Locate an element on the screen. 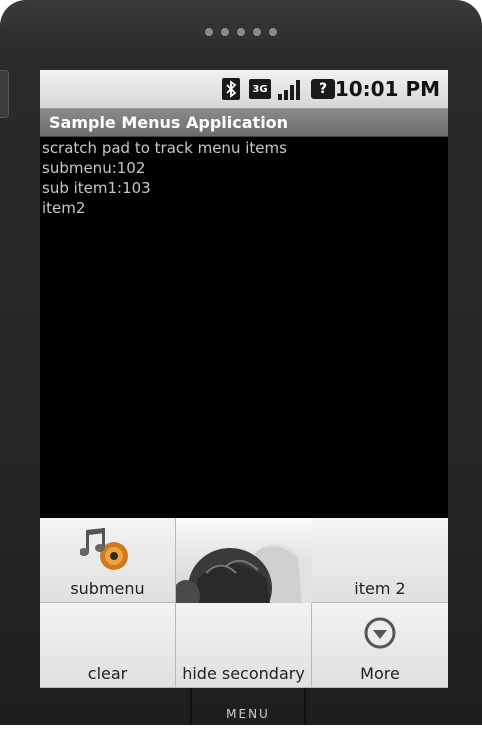 The width and height of the screenshot is (482, 740). bluetooth-icon is located at coordinates (231, 89).